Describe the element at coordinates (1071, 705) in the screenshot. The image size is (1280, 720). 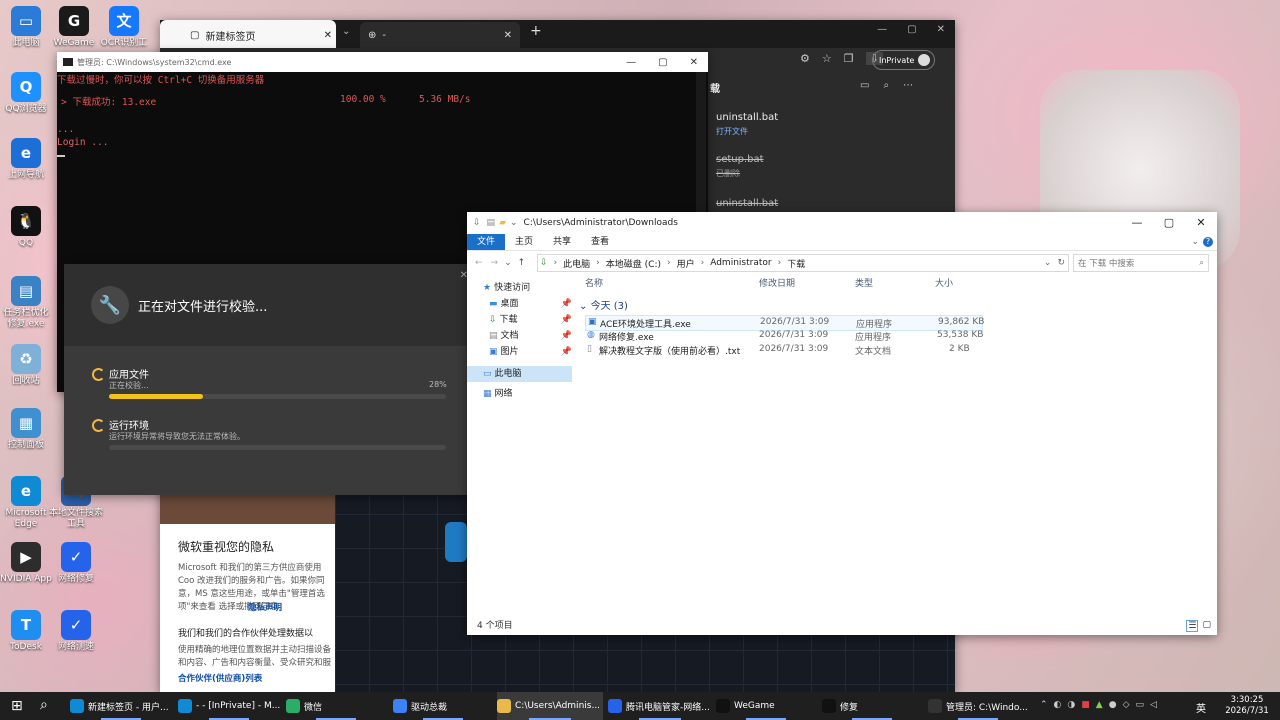
I see `tray-app-icon: ◑` at that location.